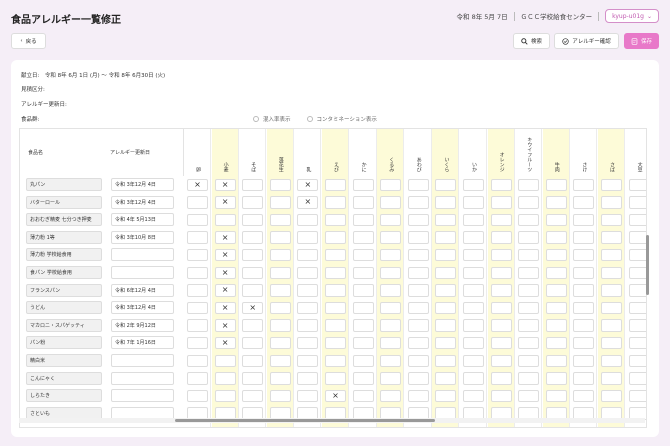 The image size is (670, 446). What do you see at coordinates (632, 16) in the screenshot?
I see `user-menu-button: kyup-u01g ⌄` at bounding box center [632, 16].